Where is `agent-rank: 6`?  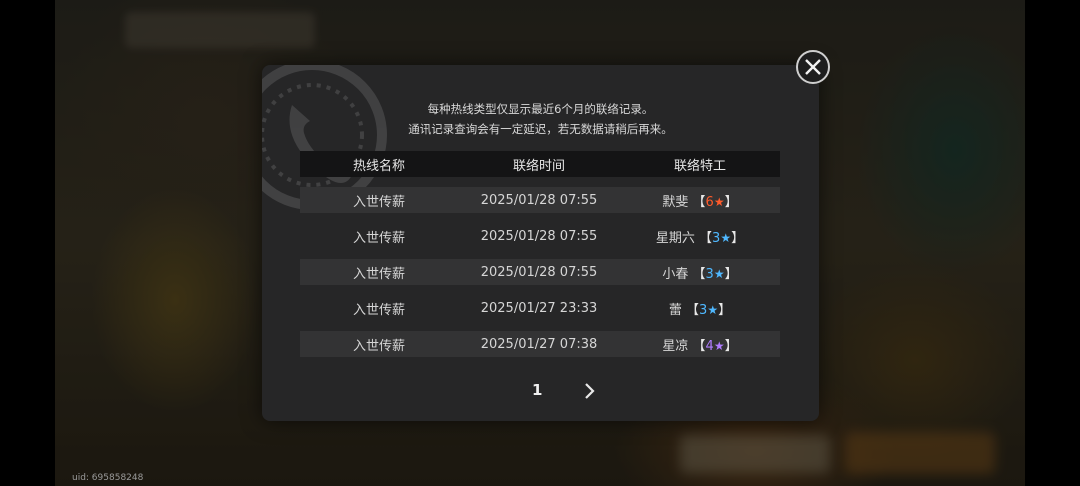 agent-rank: 6 is located at coordinates (709, 202).